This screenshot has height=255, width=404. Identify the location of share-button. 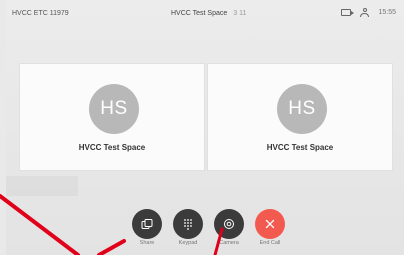
(147, 224).